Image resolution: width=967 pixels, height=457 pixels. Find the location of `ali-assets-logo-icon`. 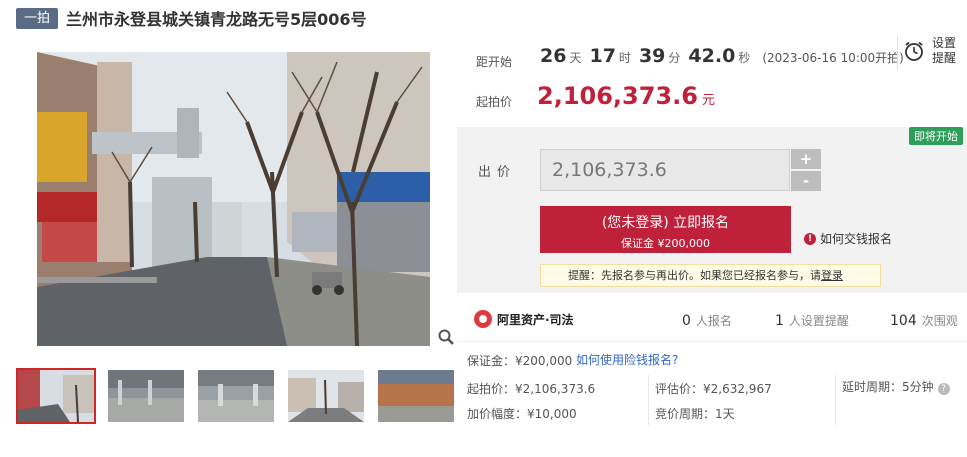

ali-assets-logo-icon is located at coordinates (483, 319).